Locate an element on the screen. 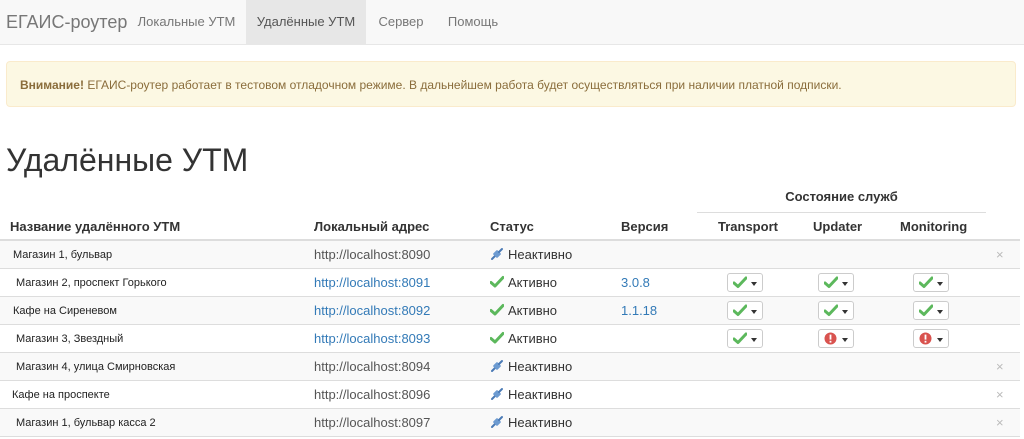 The height and width of the screenshot is (439, 1024). col-updater: Updater is located at coordinates (838, 226).